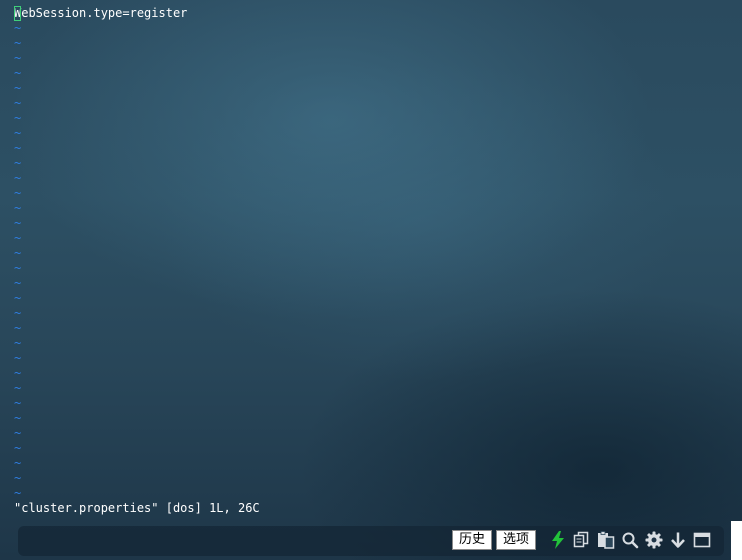 This screenshot has height=560, width=742. What do you see at coordinates (702, 540) in the screenshot?
I see `window-maximize-icon` at bounding box center [702, 540].